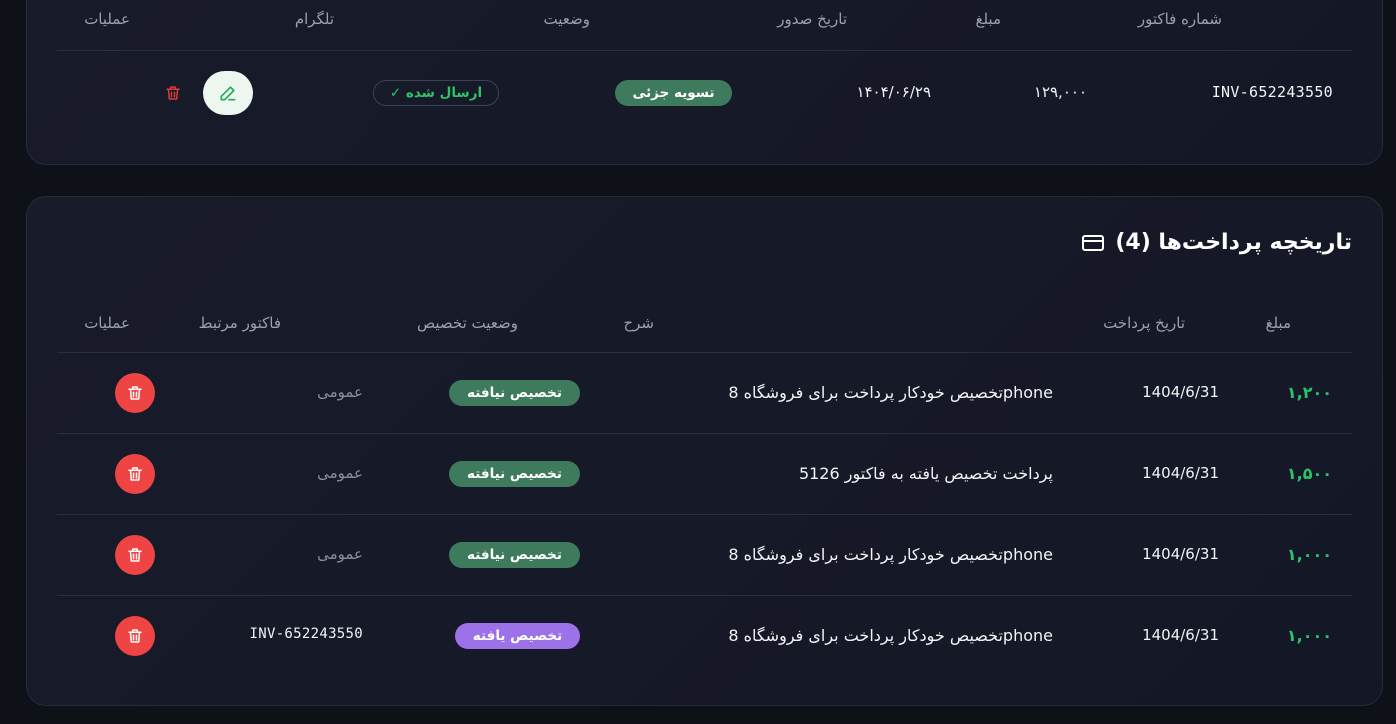 The image size is (1396, 724). I want to click on telegram-sent-badge: ✓ ارسال شده, so click(436, 93).